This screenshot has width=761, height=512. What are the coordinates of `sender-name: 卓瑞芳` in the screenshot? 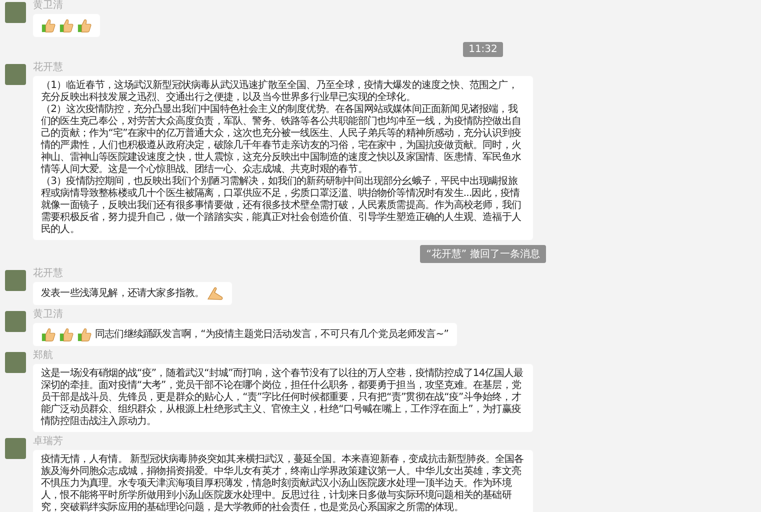 It's located at (48, 442).